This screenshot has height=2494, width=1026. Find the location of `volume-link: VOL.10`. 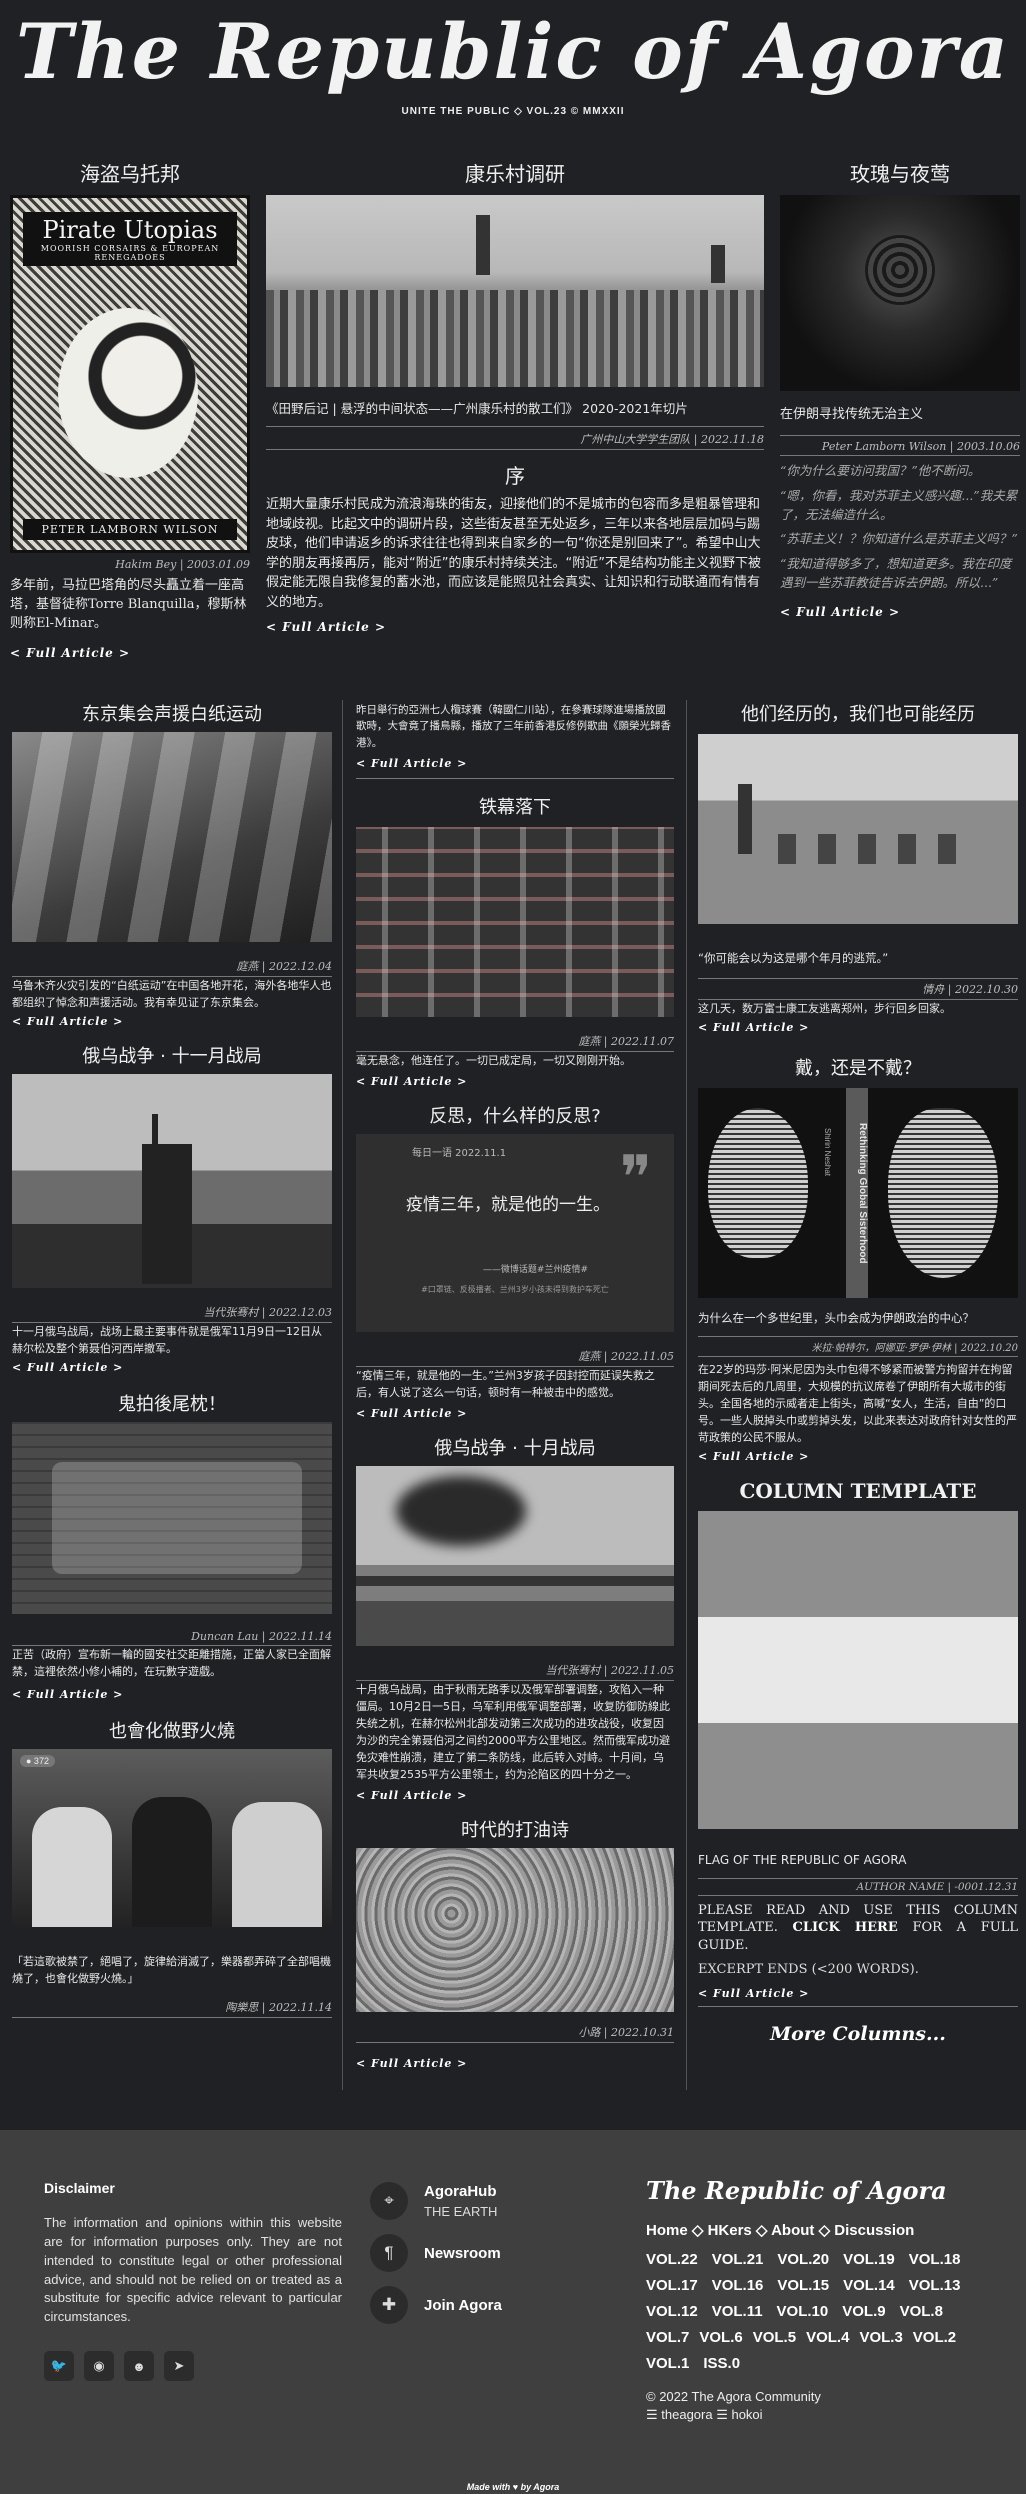

volume-link: VOL.10 is located at coordinates (803, 2311).